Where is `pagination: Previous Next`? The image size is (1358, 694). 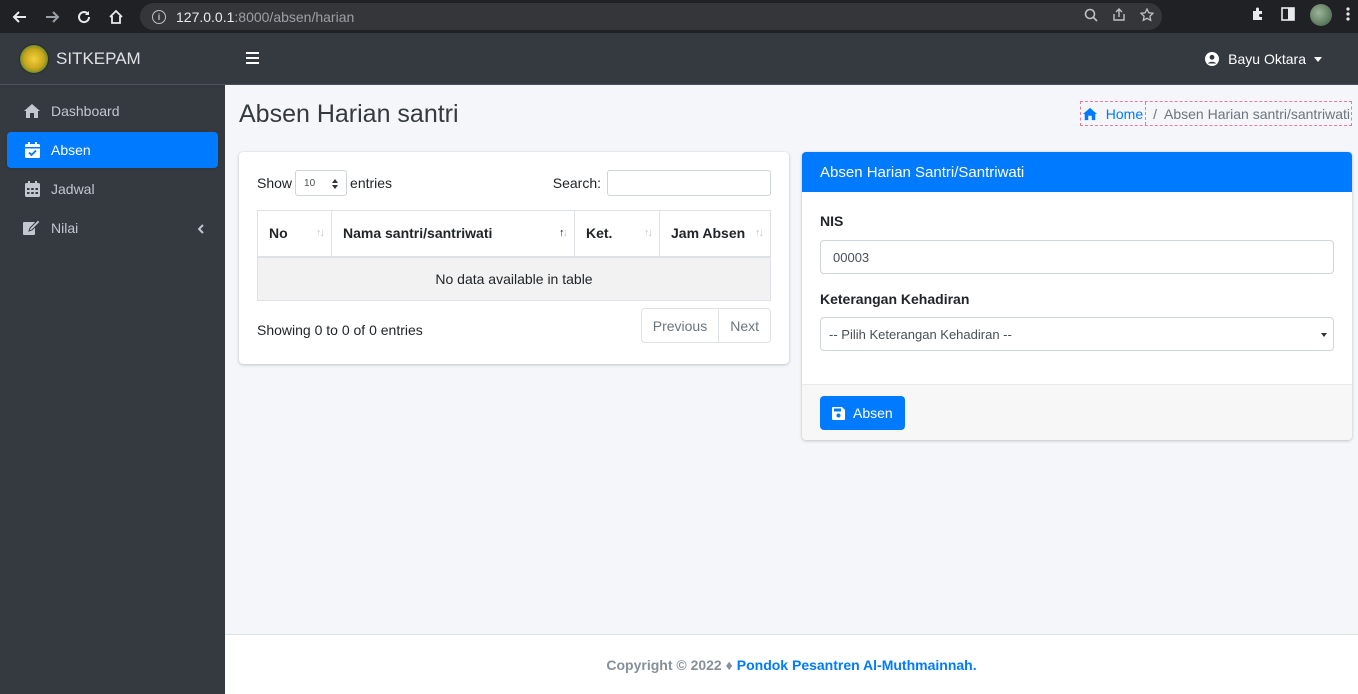
pagination: Previous Next is located at coordinates (705, 325).